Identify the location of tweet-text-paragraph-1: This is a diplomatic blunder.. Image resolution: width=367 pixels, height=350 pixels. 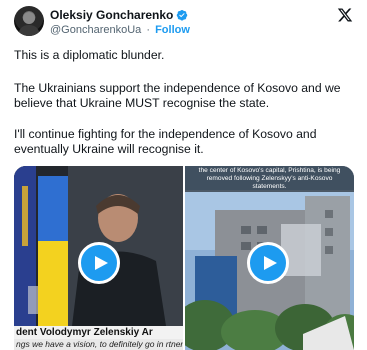
(89, 55).